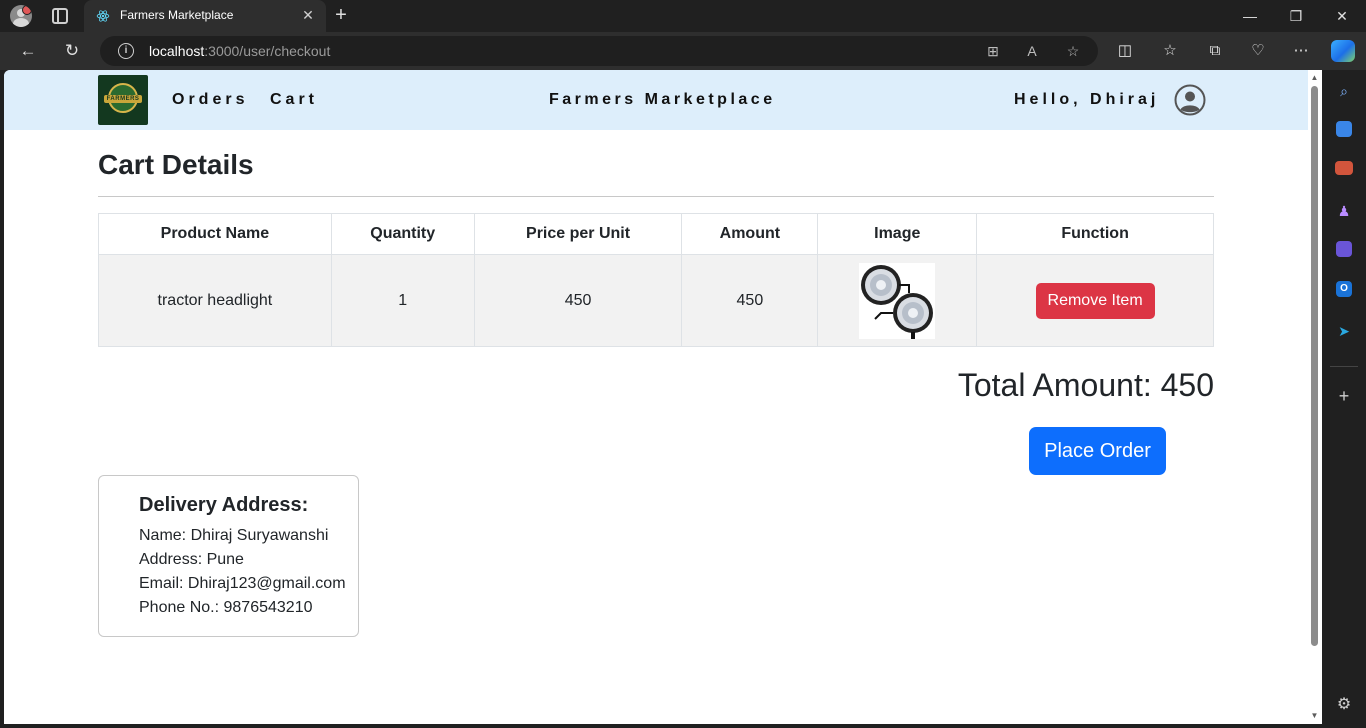 This screenshot has height=728, width=1366. I want to click on scroll-down-icon: ▼, so click(1314, 716).